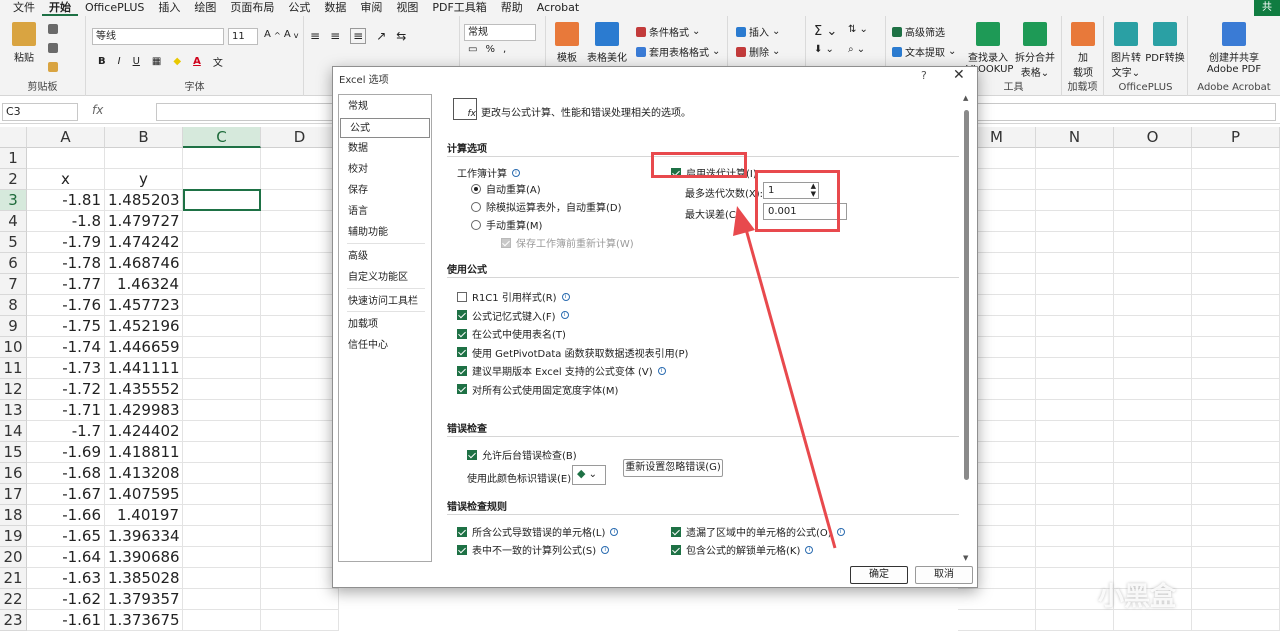  What do you see at coordinates (136, 61) in the screenshot?
I see `underline-button: U` at bounding box center [136, 61].